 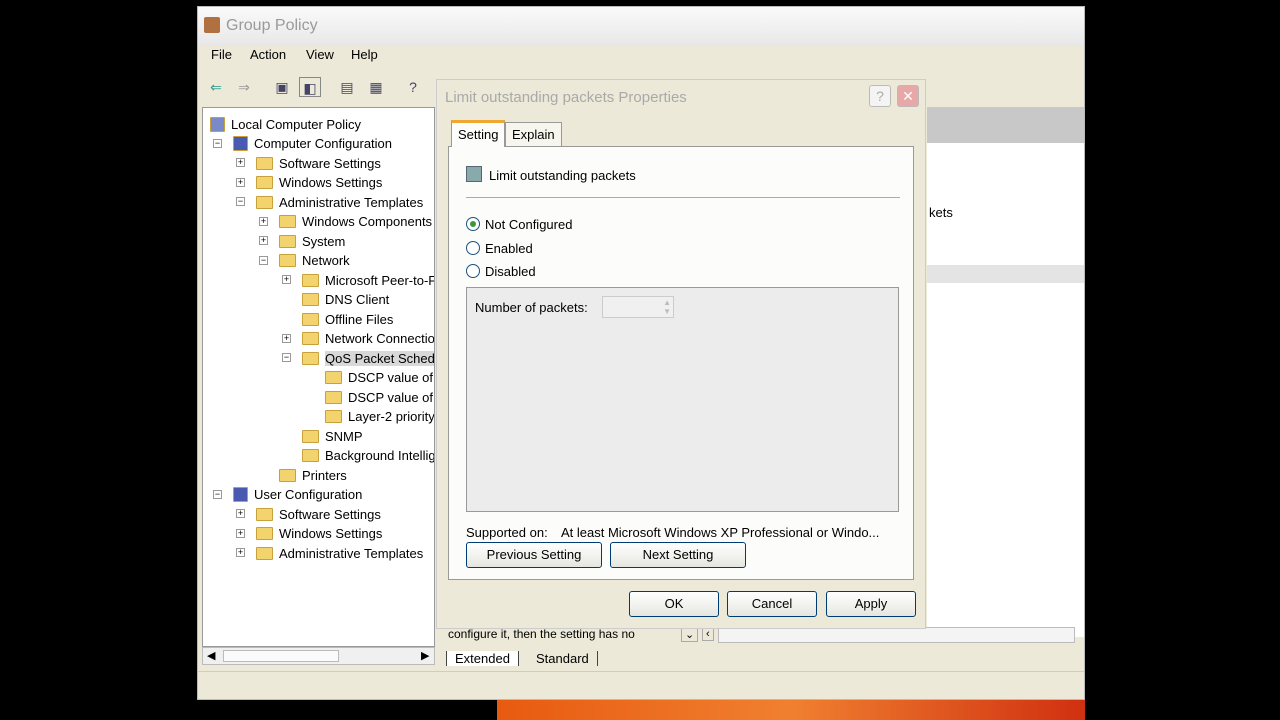 I want to click on tree-item: Windows Components, so click(x=355, y=222).